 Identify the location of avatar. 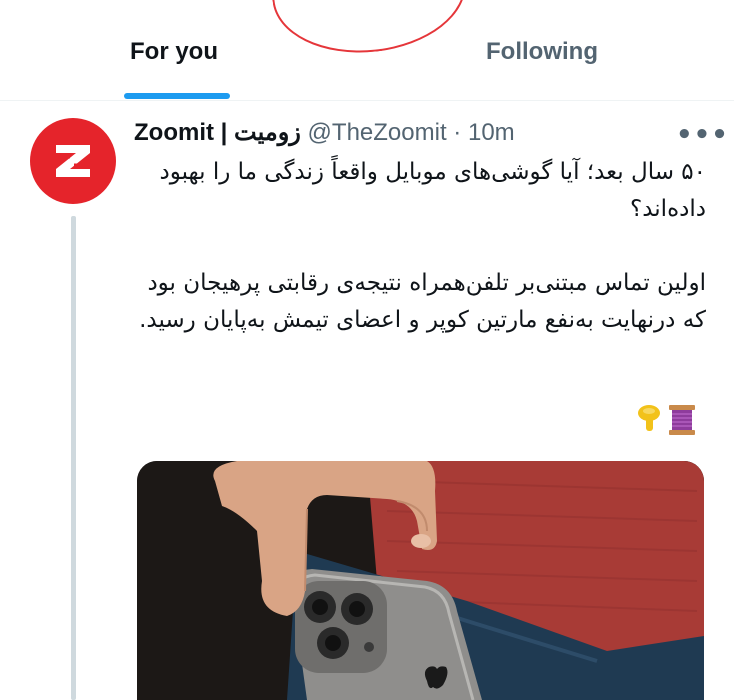
(73, 161).